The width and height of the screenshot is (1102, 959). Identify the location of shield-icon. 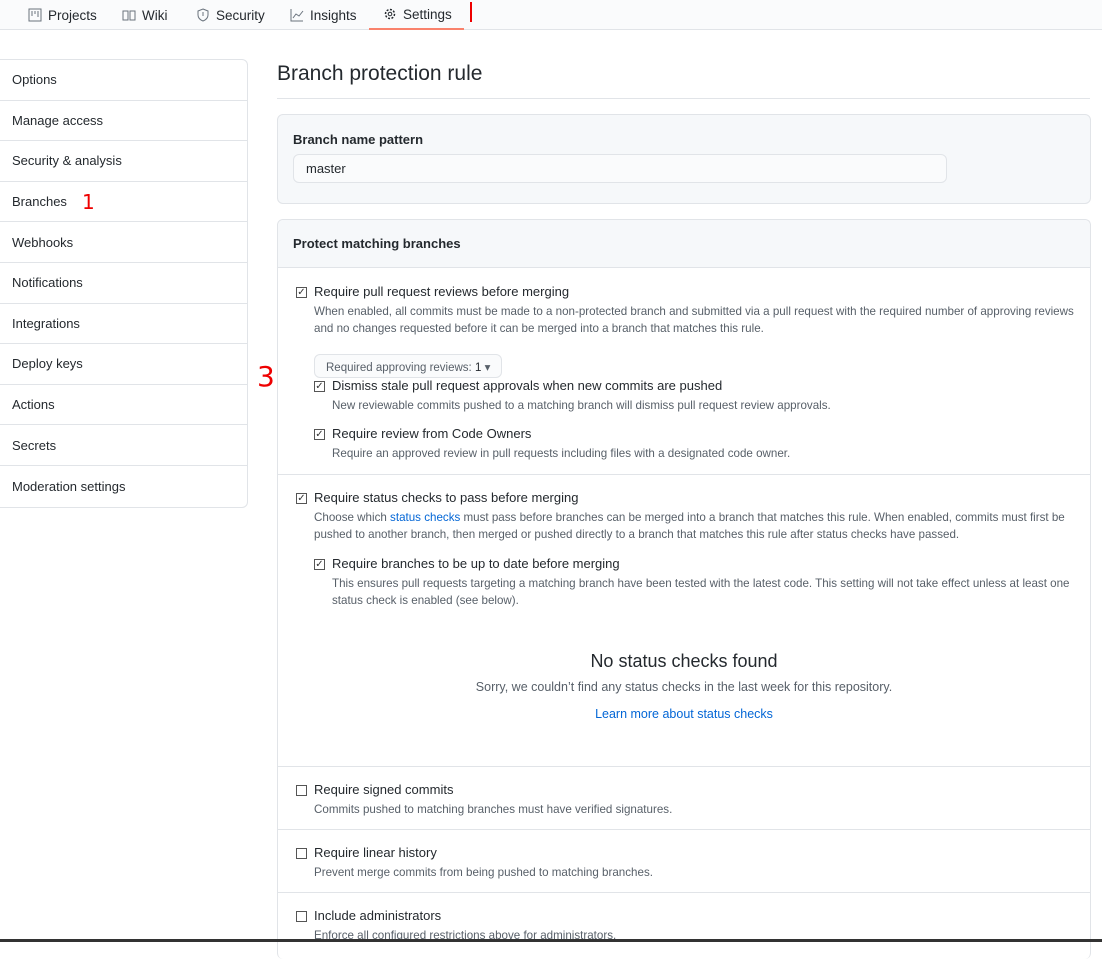
(203, 15).